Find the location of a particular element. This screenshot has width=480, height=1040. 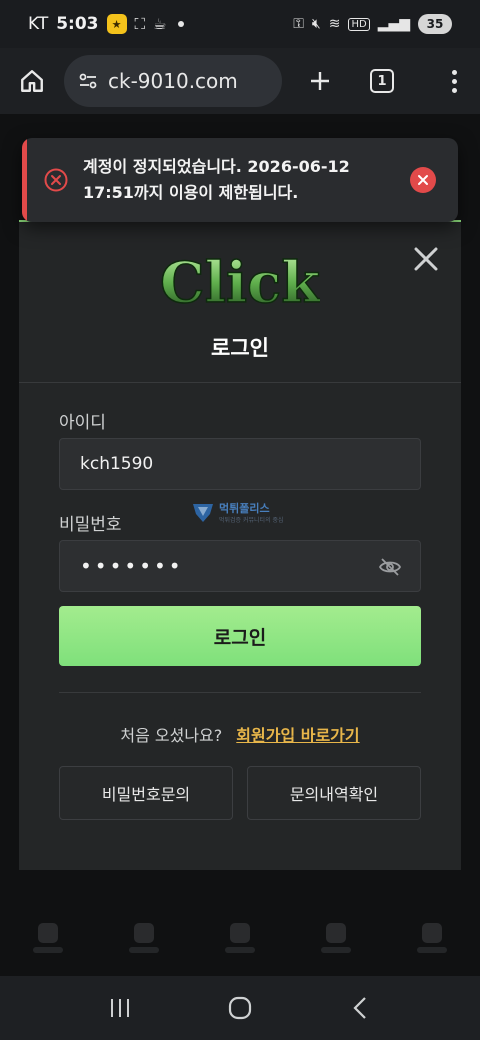

password-value: ••••••• is located at coordinates (132, 566).